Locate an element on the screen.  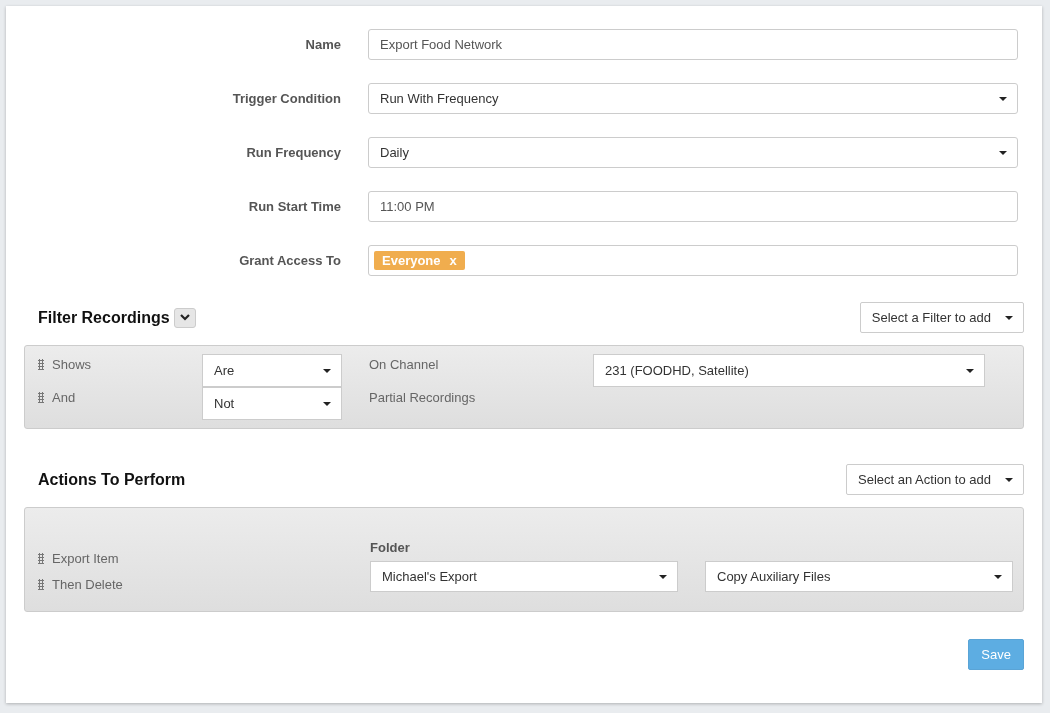
chevron-down-icon is located at coordinates (184, 317).